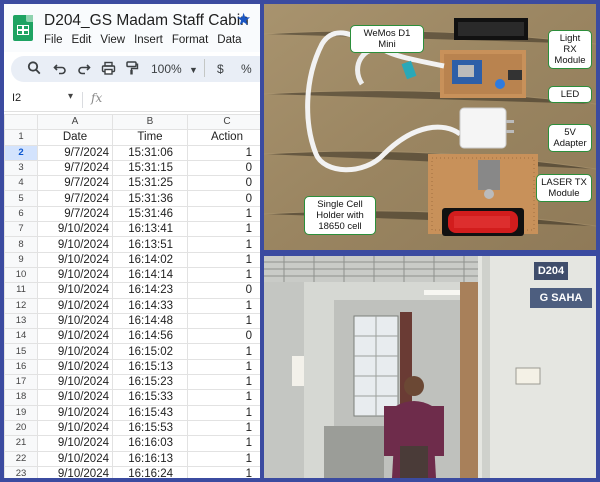  What do you see at coordinates (150, 321) in the screenshot?
I see `cell-time: 16:14:48` at bounding box center [150, 321].